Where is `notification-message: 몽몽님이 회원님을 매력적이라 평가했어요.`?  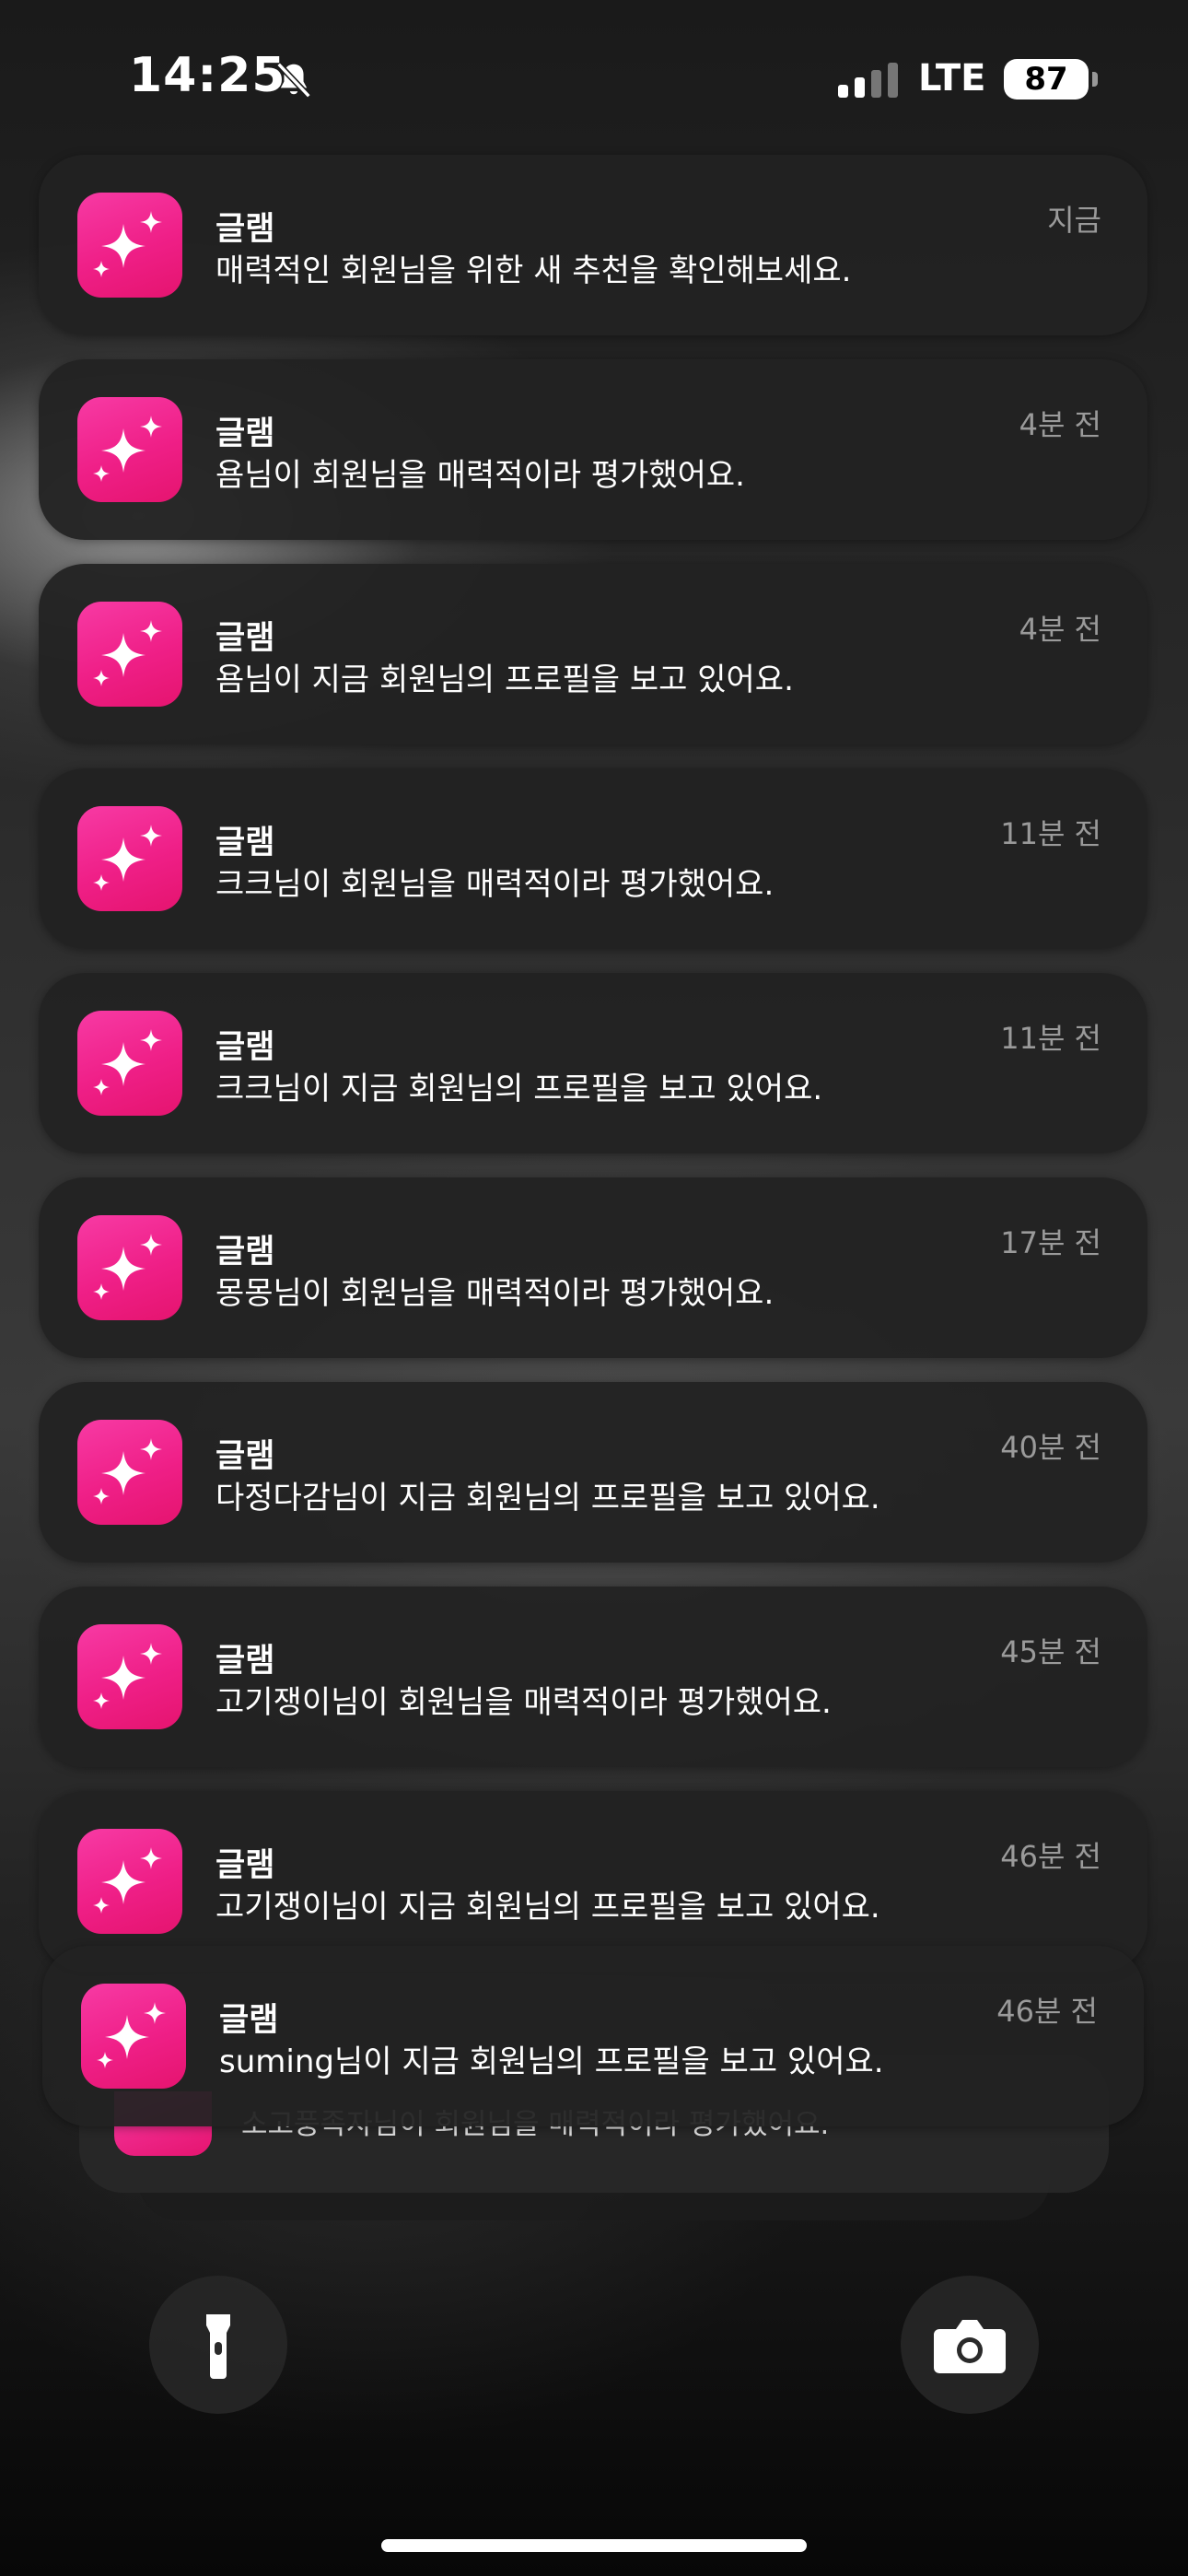
notification-message: 몽몽님이 회원님을 매력적이라 평가했어요. is located at coordinates (495, 1293).